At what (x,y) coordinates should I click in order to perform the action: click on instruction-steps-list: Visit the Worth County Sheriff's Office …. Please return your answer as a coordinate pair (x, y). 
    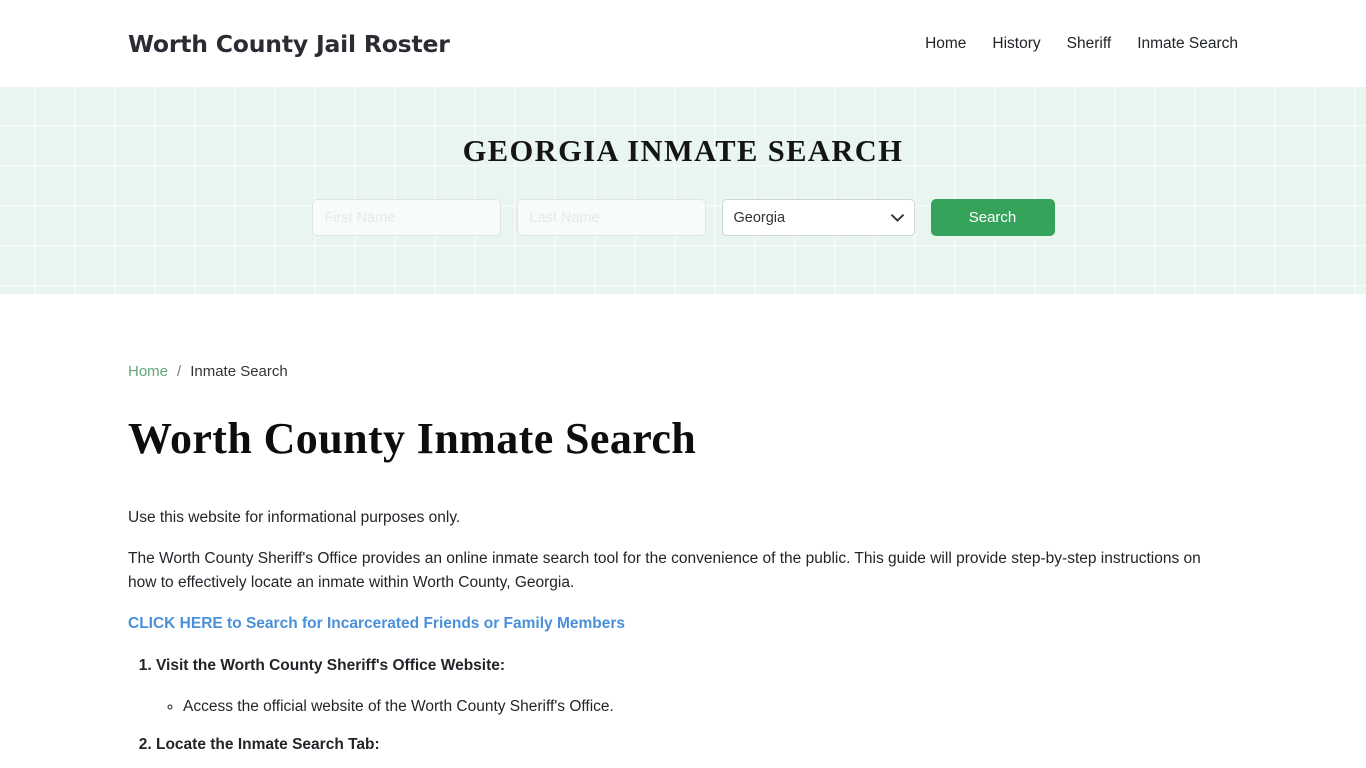
    Looking at the image, I should click on (683, 711).